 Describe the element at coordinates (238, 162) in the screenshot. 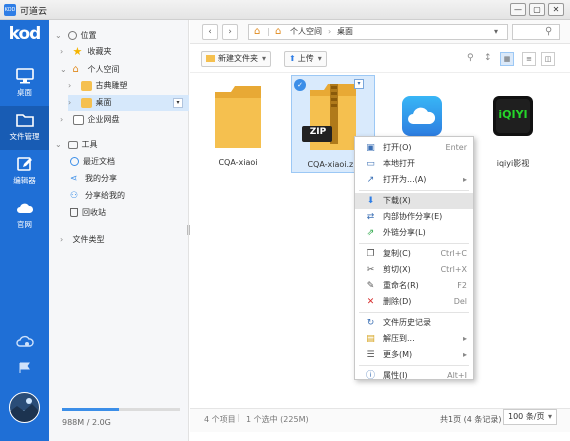

I see `file-name: CQA-xiaoi` at that location.